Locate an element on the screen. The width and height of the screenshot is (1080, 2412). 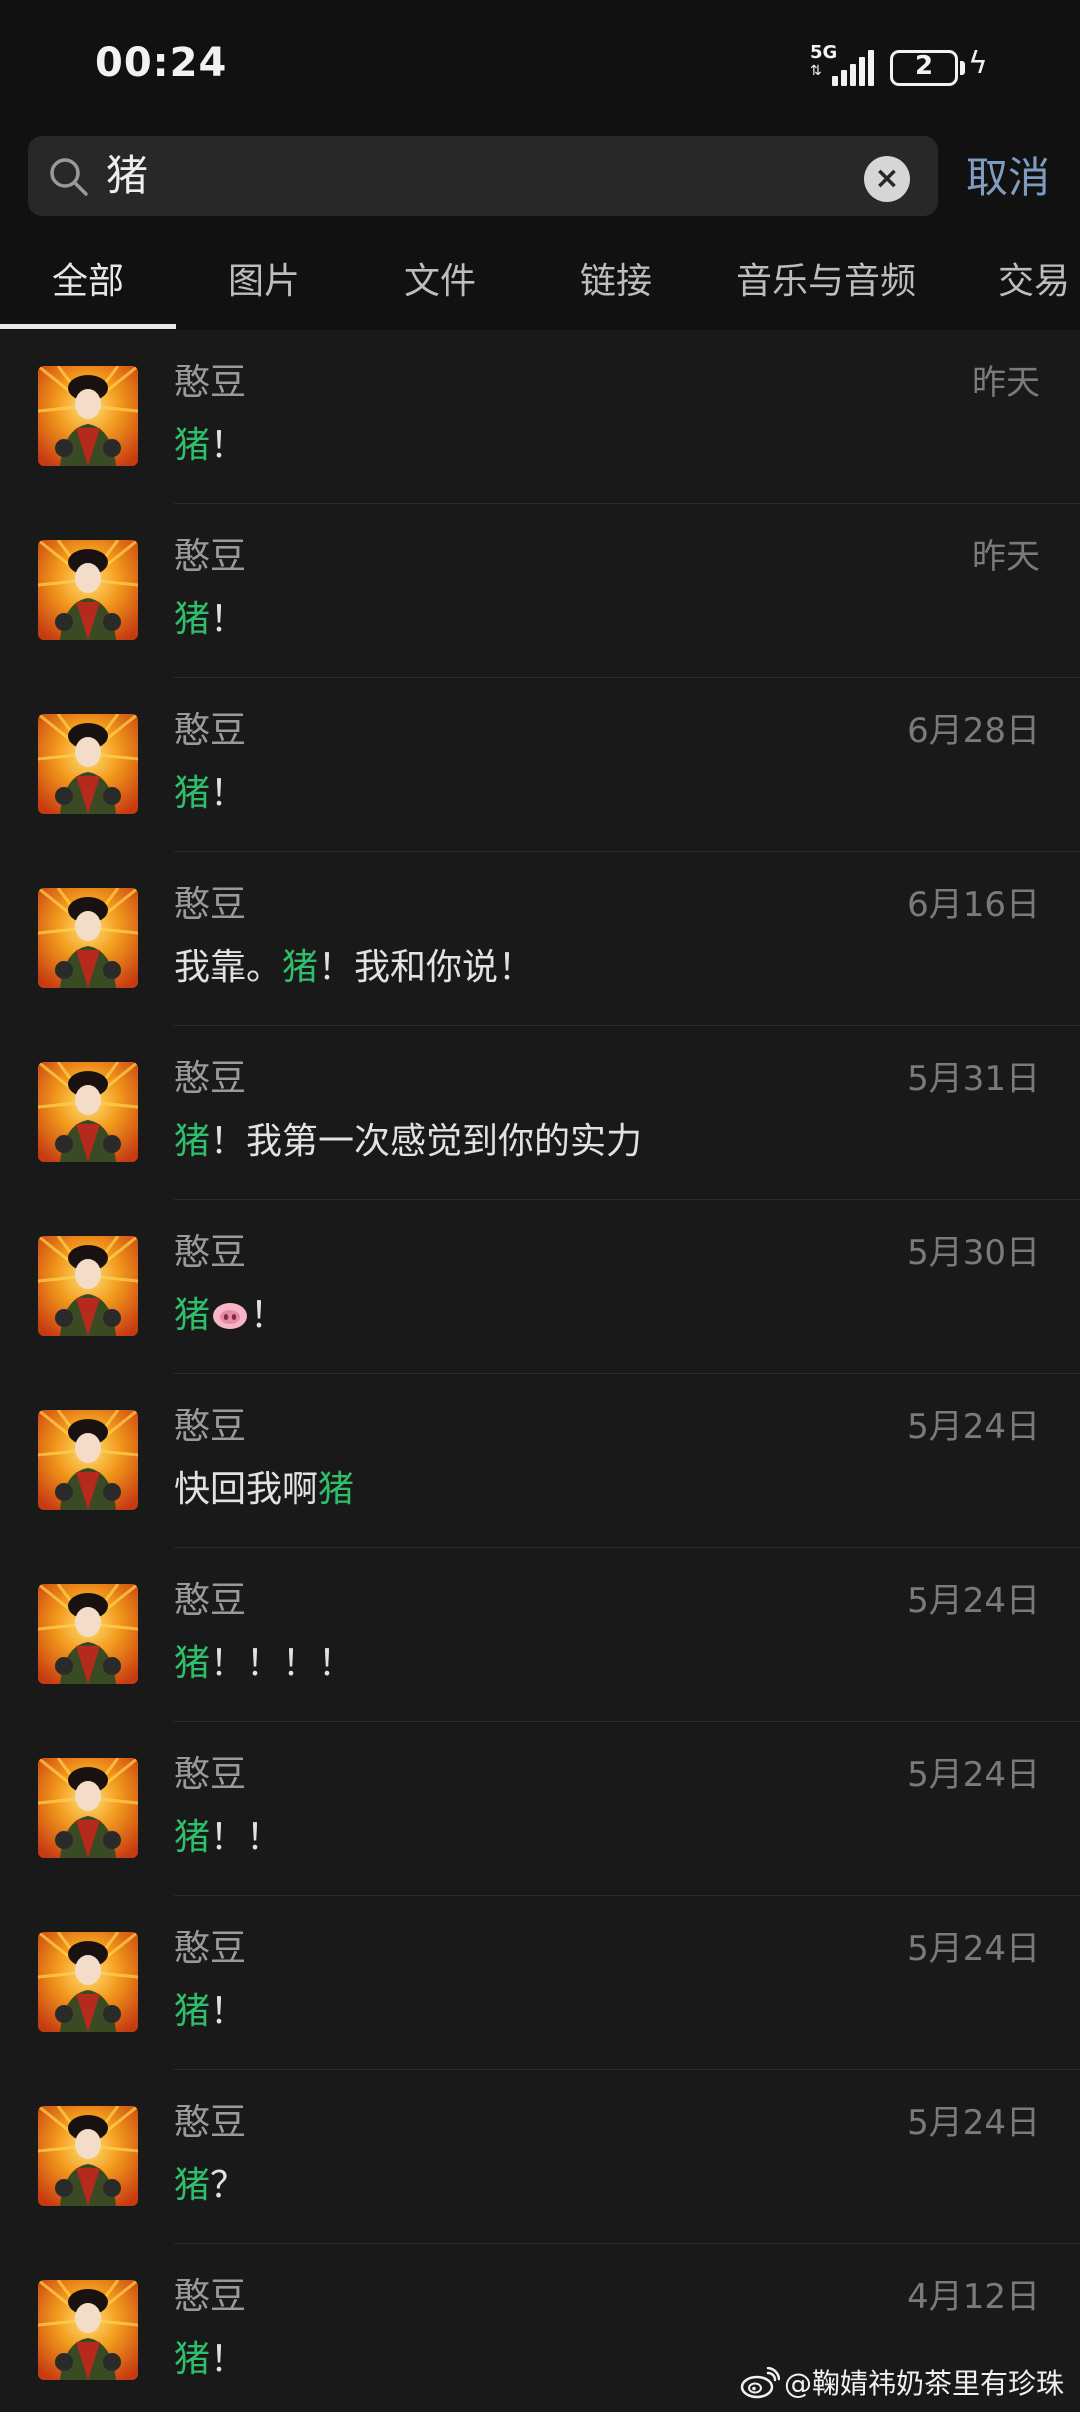
search-row: 猪 × 取消 is located at coordinates (540, 180).